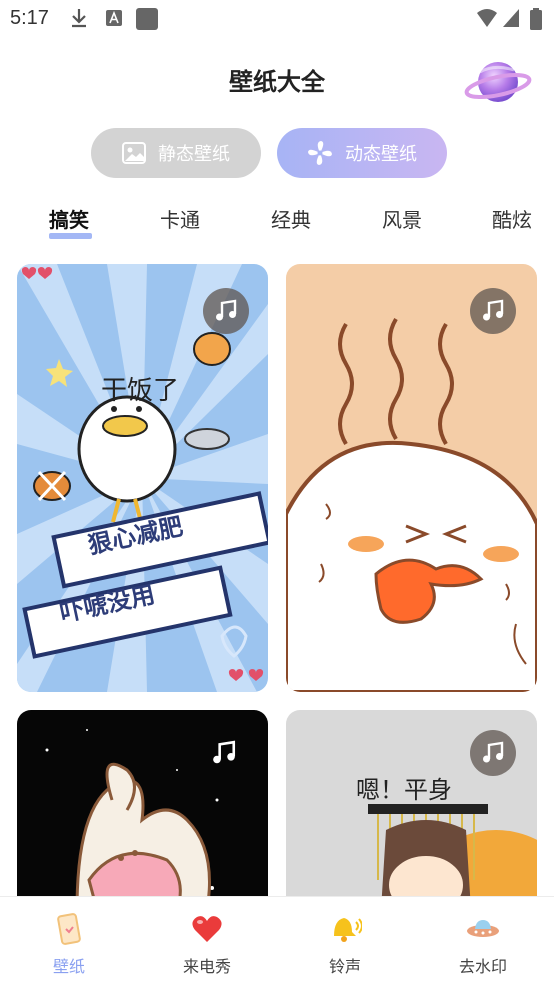 Image resolution: width=554 pixels, height=984 pixels. I want to click on dynamic-wallpaper-button: 动态壁纸, so click(362, 153).